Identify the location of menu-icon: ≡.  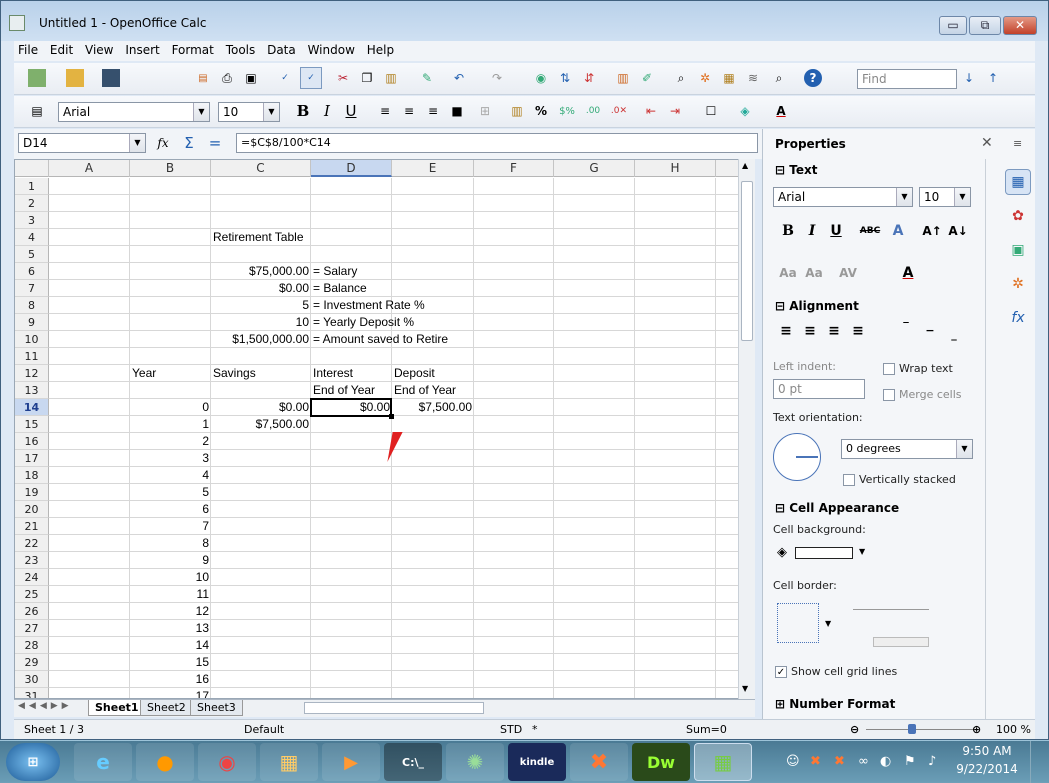
(1017, 143).